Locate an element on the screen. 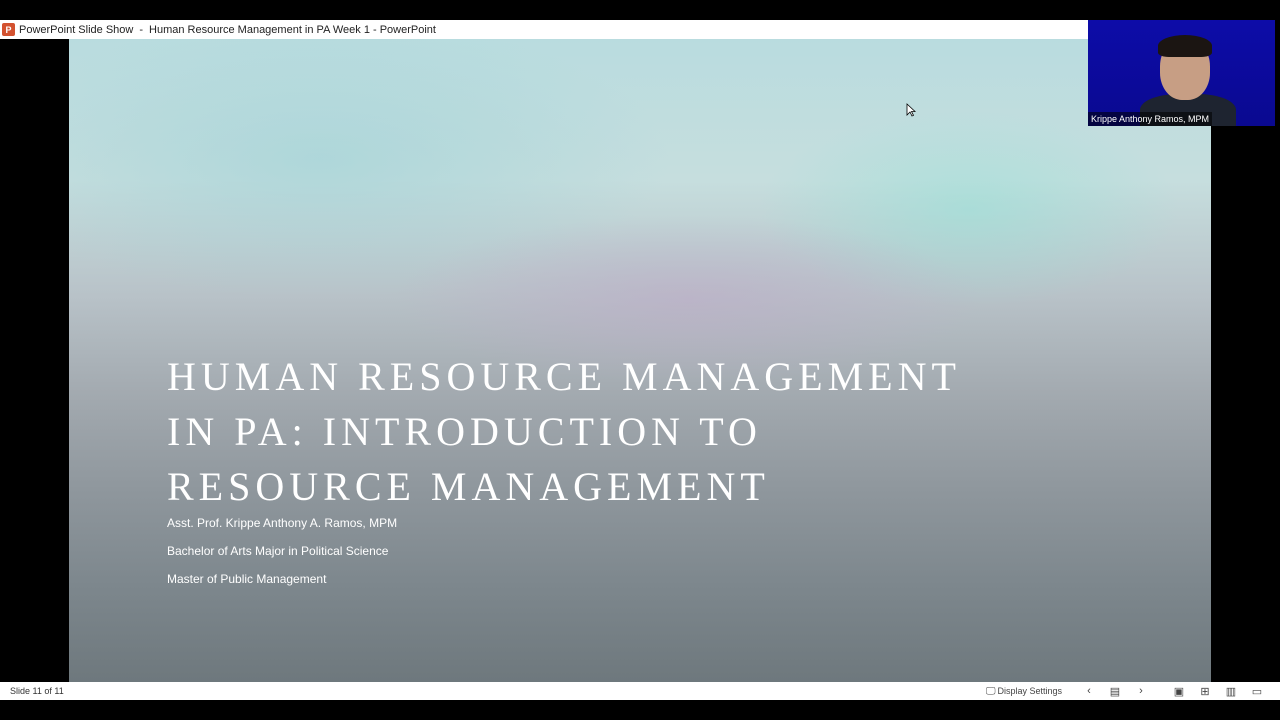 Image resolution: width=1280 pixels, height=720 pixels. participant-name-label: Krippe Anthony Ramos, MPM is located at coordinates (1150, 119).